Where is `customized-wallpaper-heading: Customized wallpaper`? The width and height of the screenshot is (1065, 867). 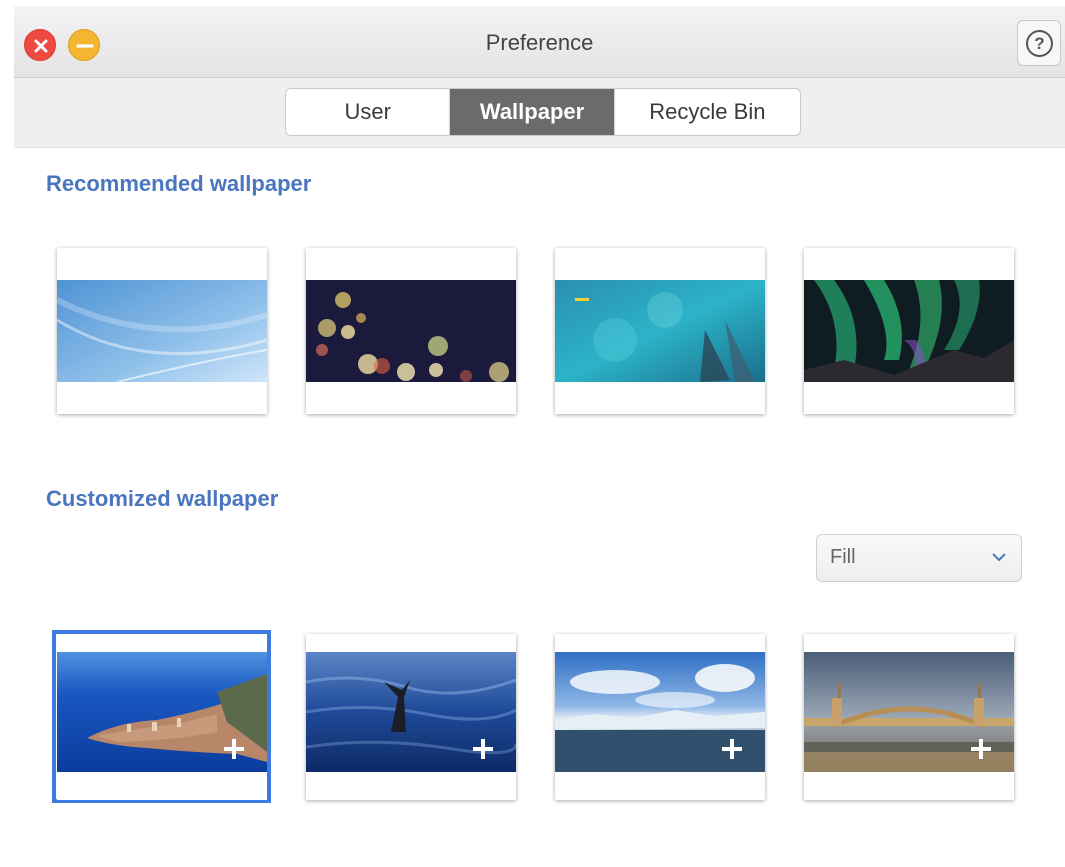 customized-wallpaper-heading: Customized wallpaper is located at coordinates (162, 498).